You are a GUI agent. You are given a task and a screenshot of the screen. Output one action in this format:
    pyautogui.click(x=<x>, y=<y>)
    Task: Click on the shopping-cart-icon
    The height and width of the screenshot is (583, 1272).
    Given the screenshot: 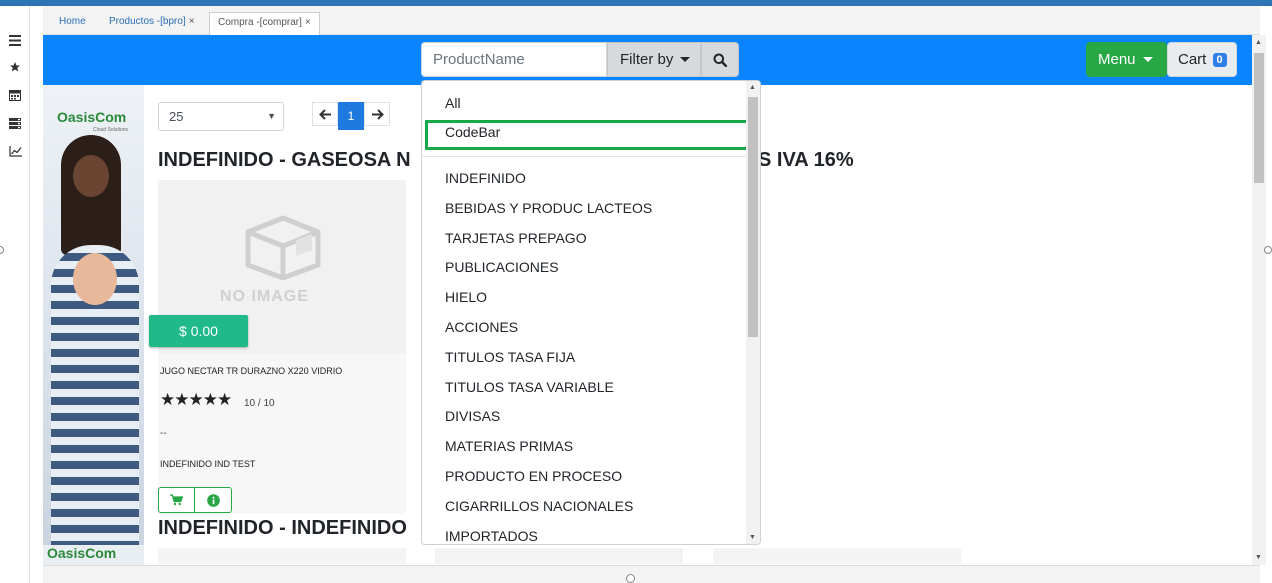 What is the action you would take?
    pyautogui.click(x=176, y=500)
    